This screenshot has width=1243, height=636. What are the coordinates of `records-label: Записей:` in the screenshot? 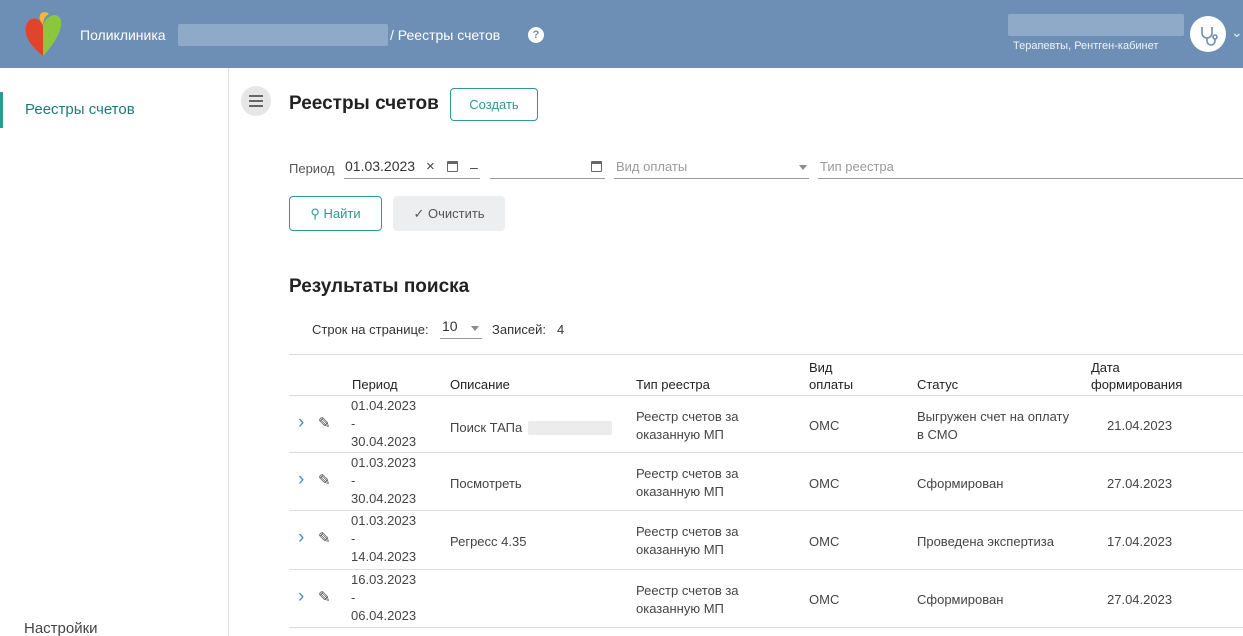 It's located at (519, 329).